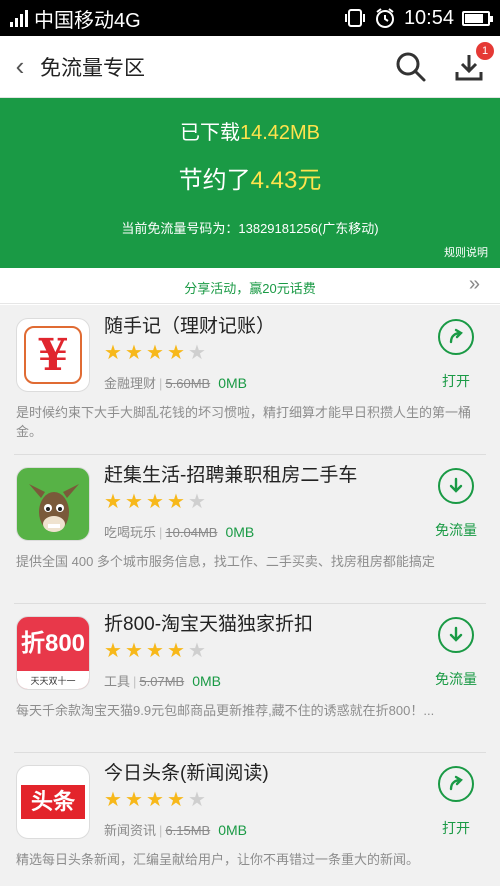  What do you see at coordinates (354, 18) in the screenshot?
I see `vibrate-icon` at bounding box center [354, 18].